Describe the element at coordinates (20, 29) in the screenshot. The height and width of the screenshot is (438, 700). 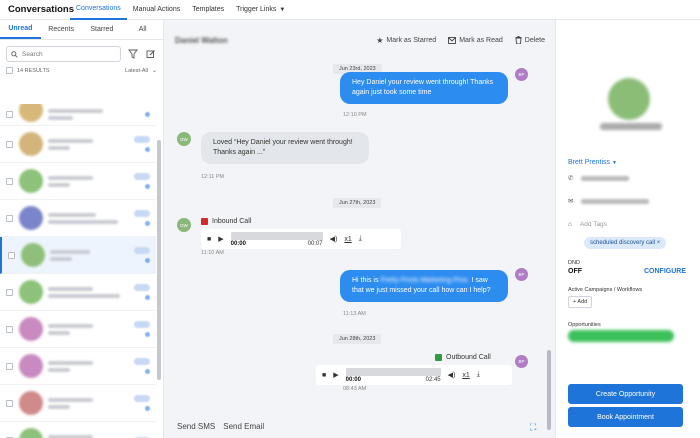
I see `tab-unread: Unread` at that location.